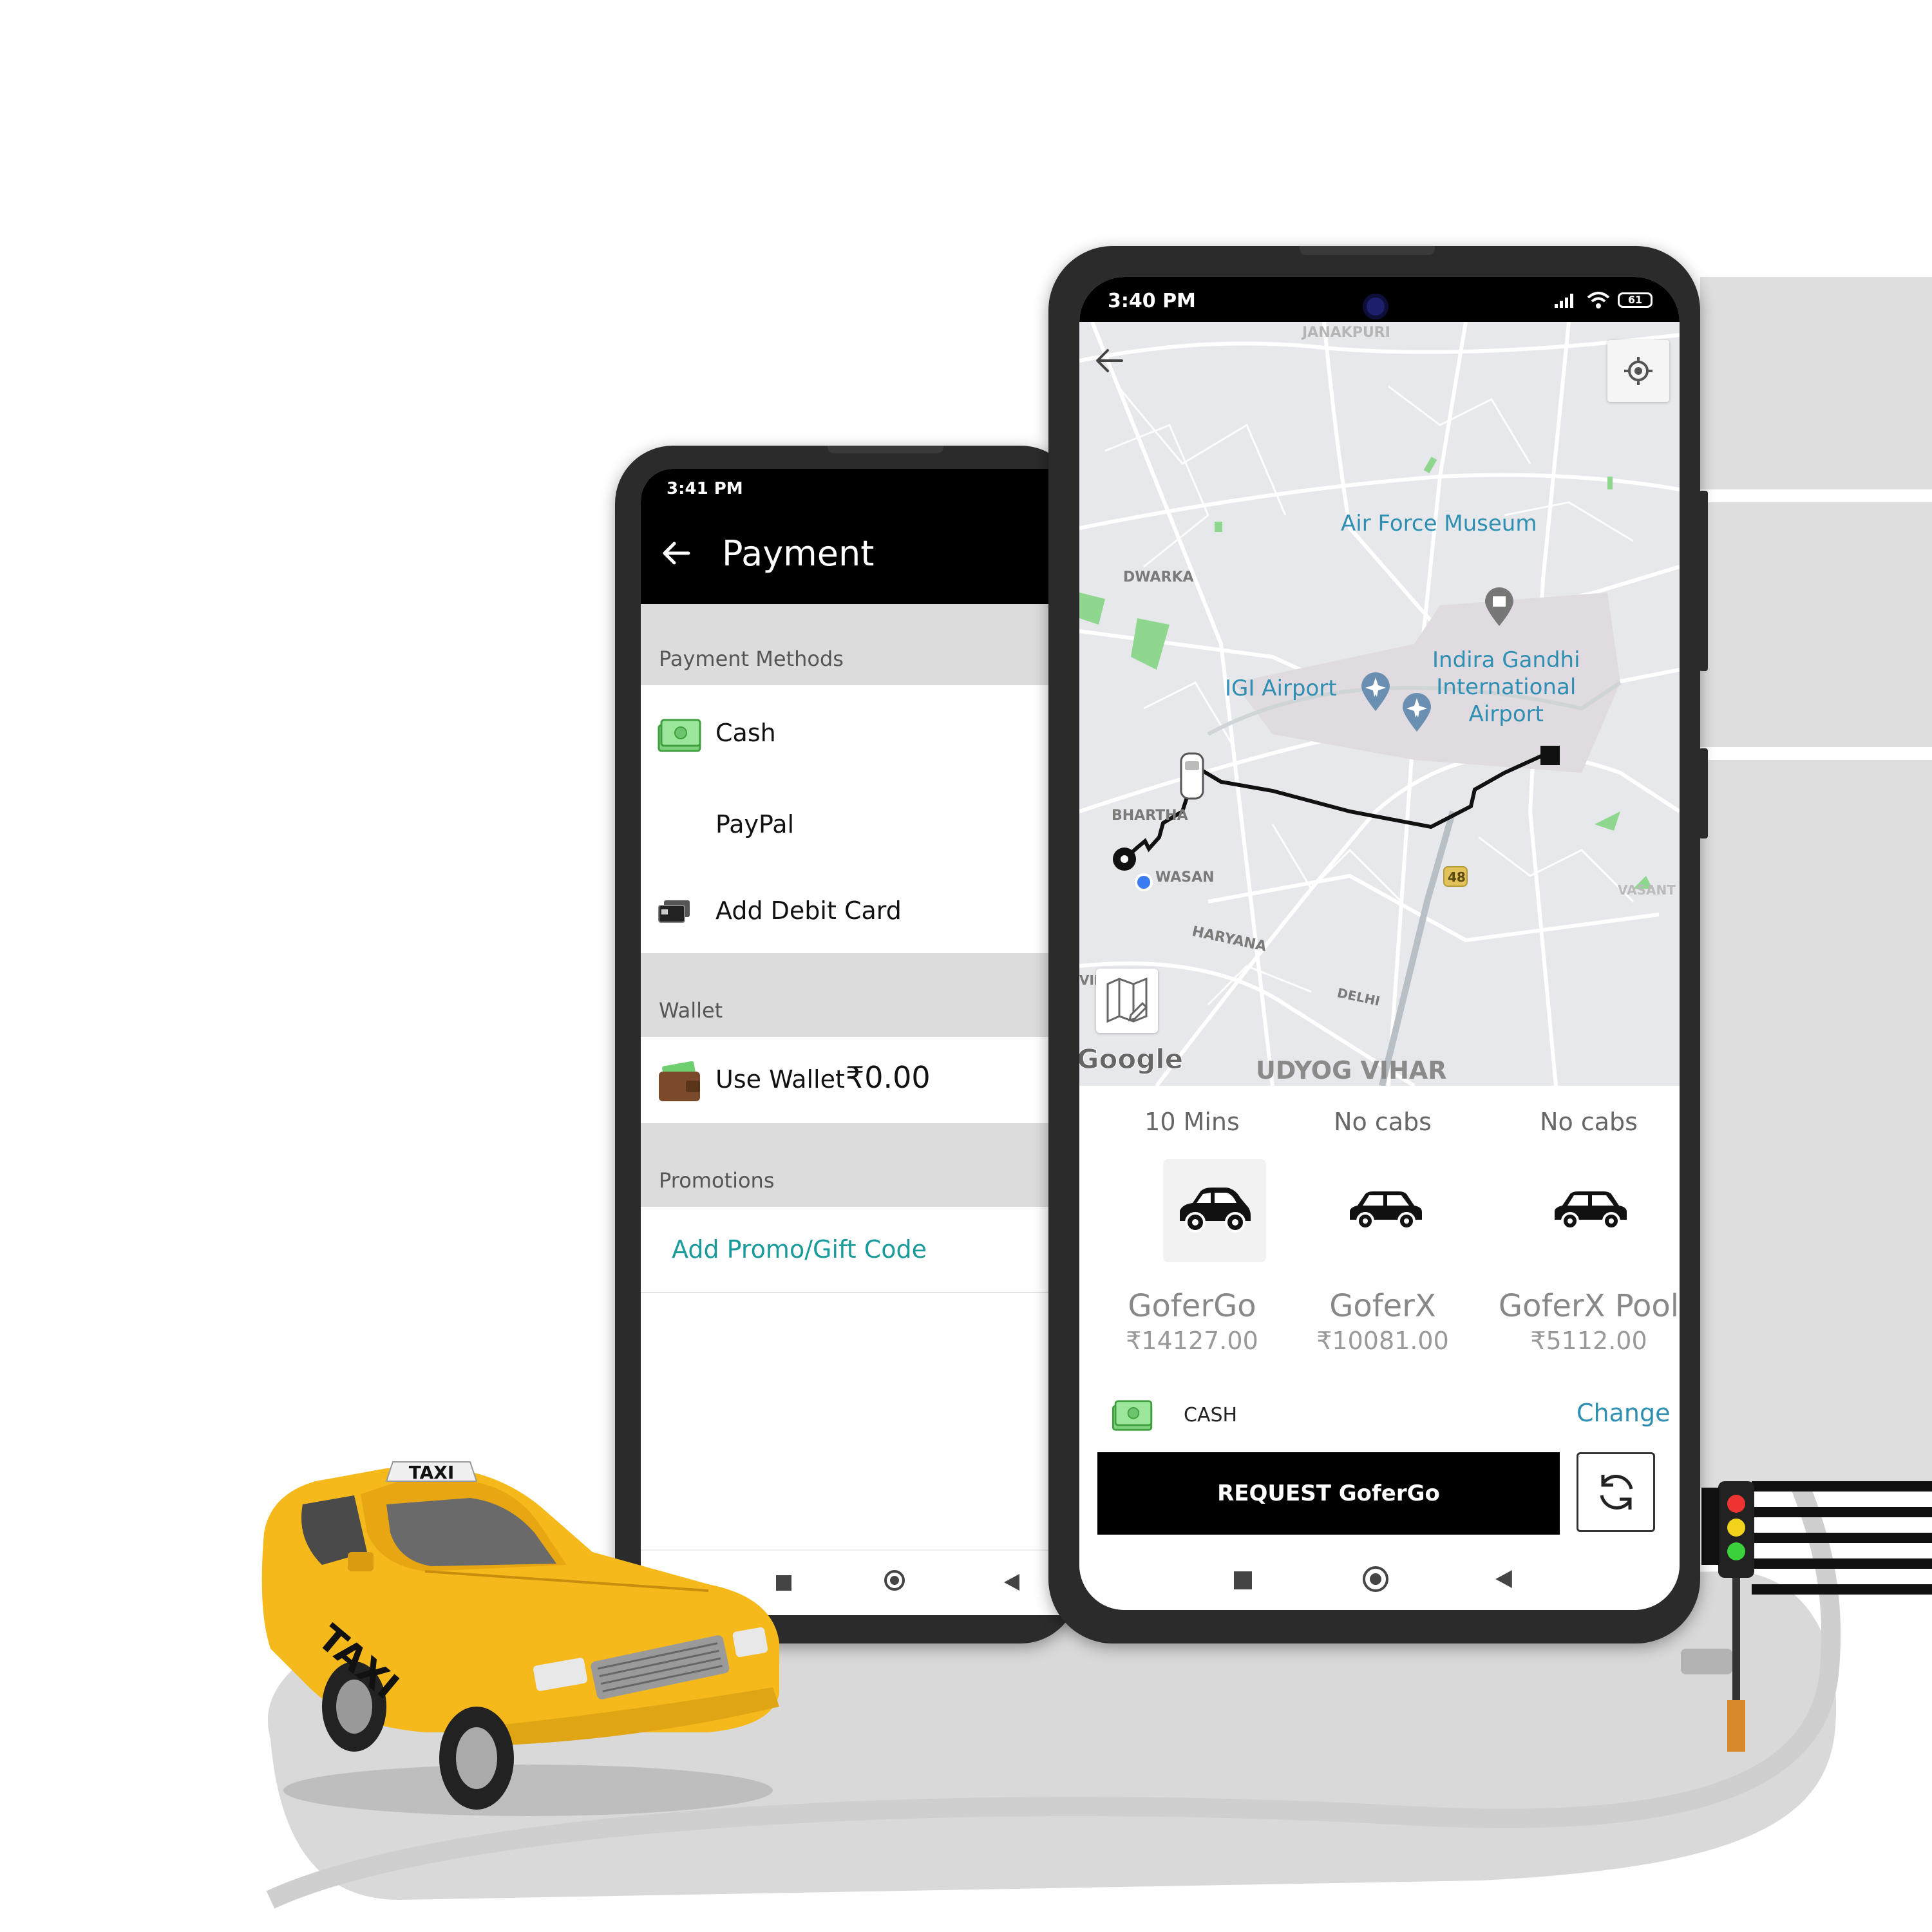  Describe the element at coordinates (798, 554) in the screenshot. I see `page-title: Payment` at that location.